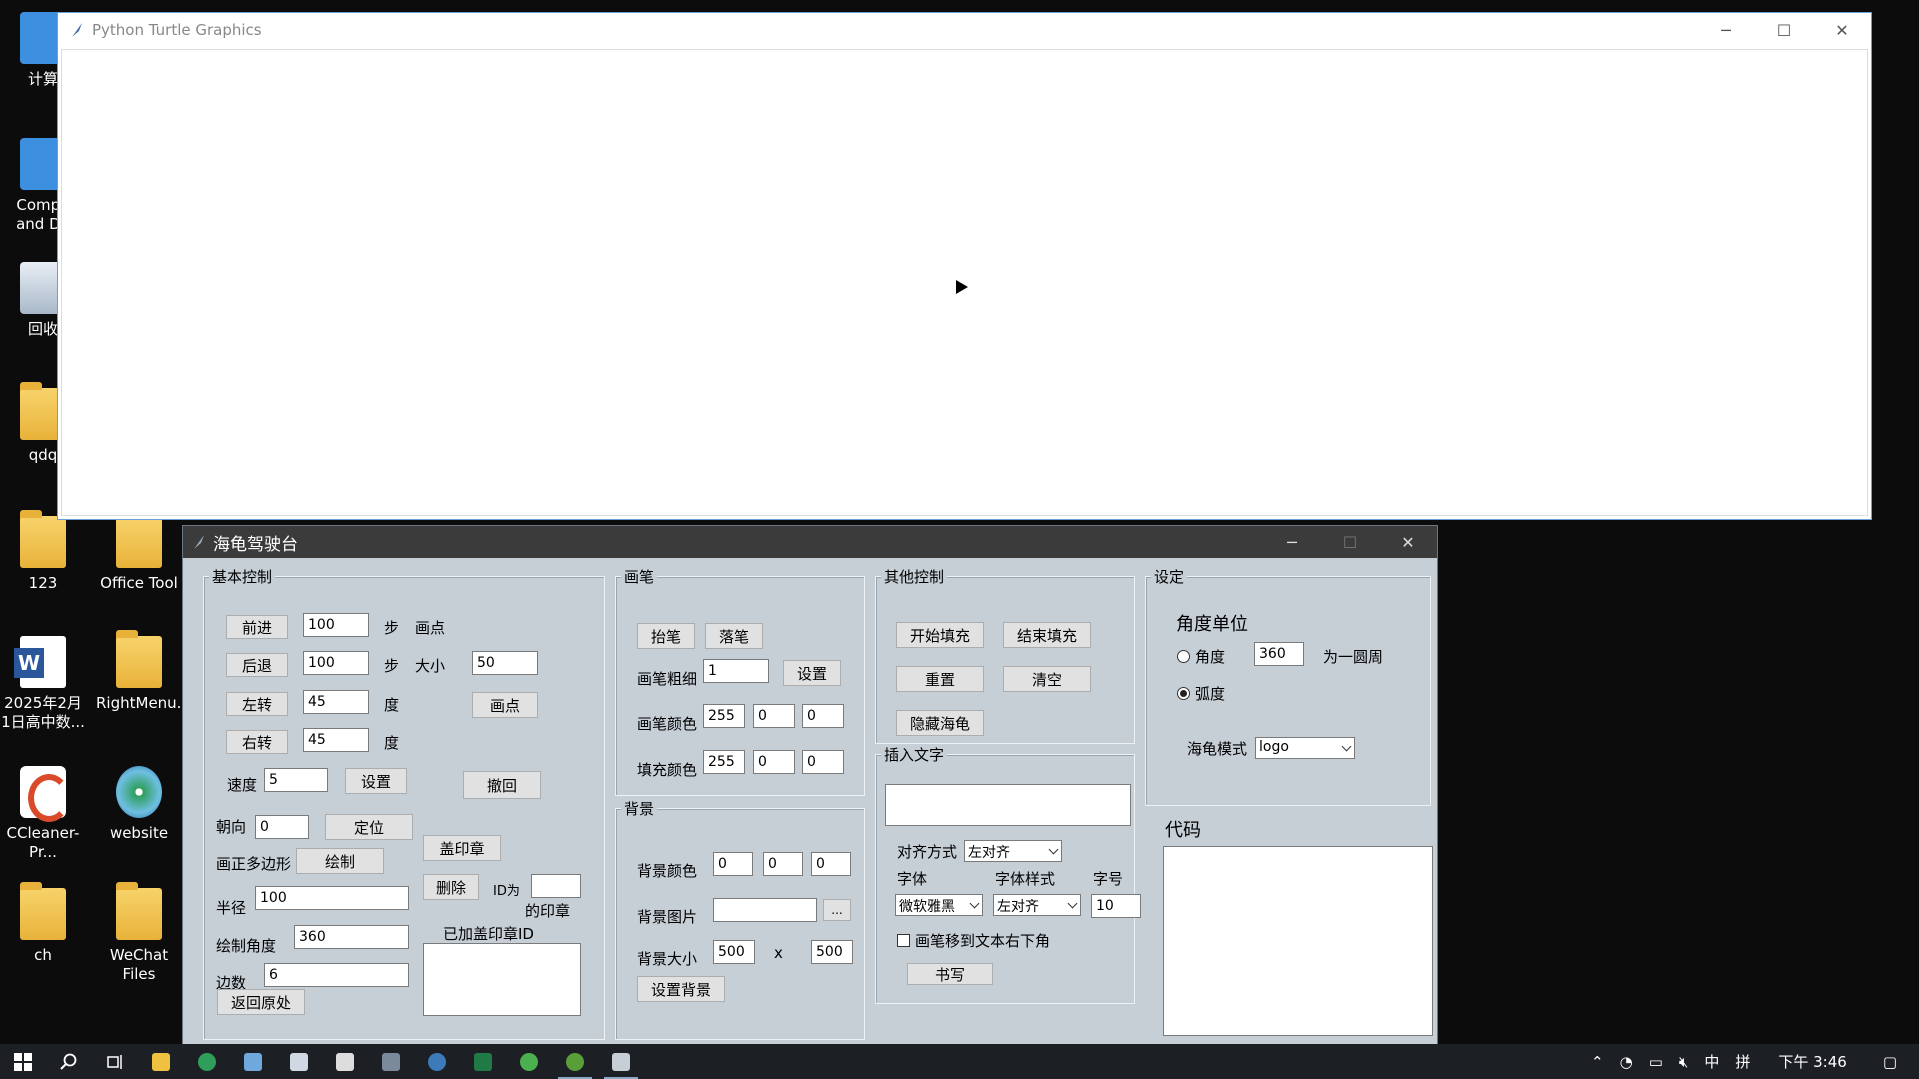 The image size is (1919, 1079). What do you see at coordinates (43, 923) in the screenshot?
I see `desktop-icon-ch: ch` at bounding box center [43, 923].